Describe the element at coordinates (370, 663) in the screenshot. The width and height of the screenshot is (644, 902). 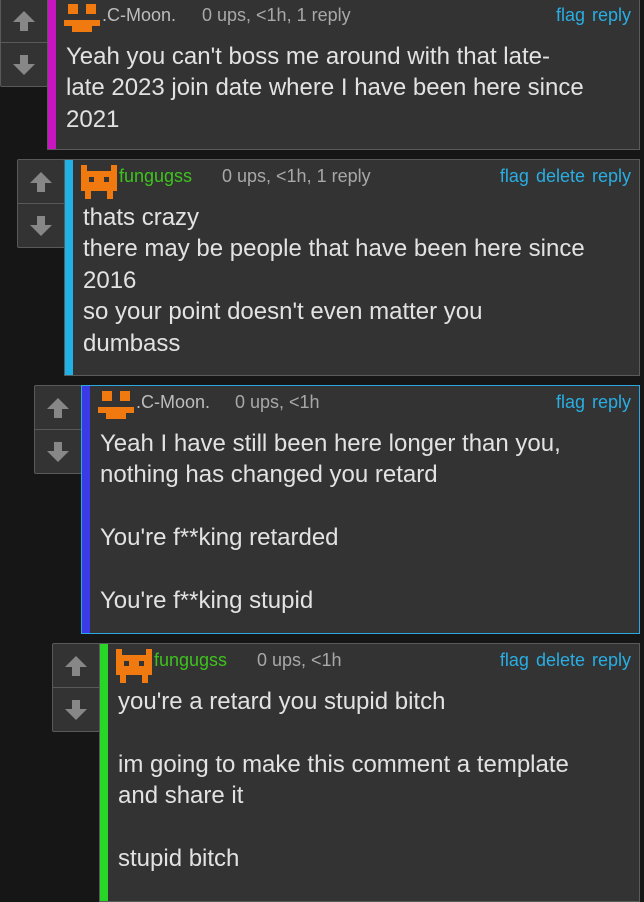
I see `comment-header: fungugss 0 ups, <1h flag delete reply` at that location.